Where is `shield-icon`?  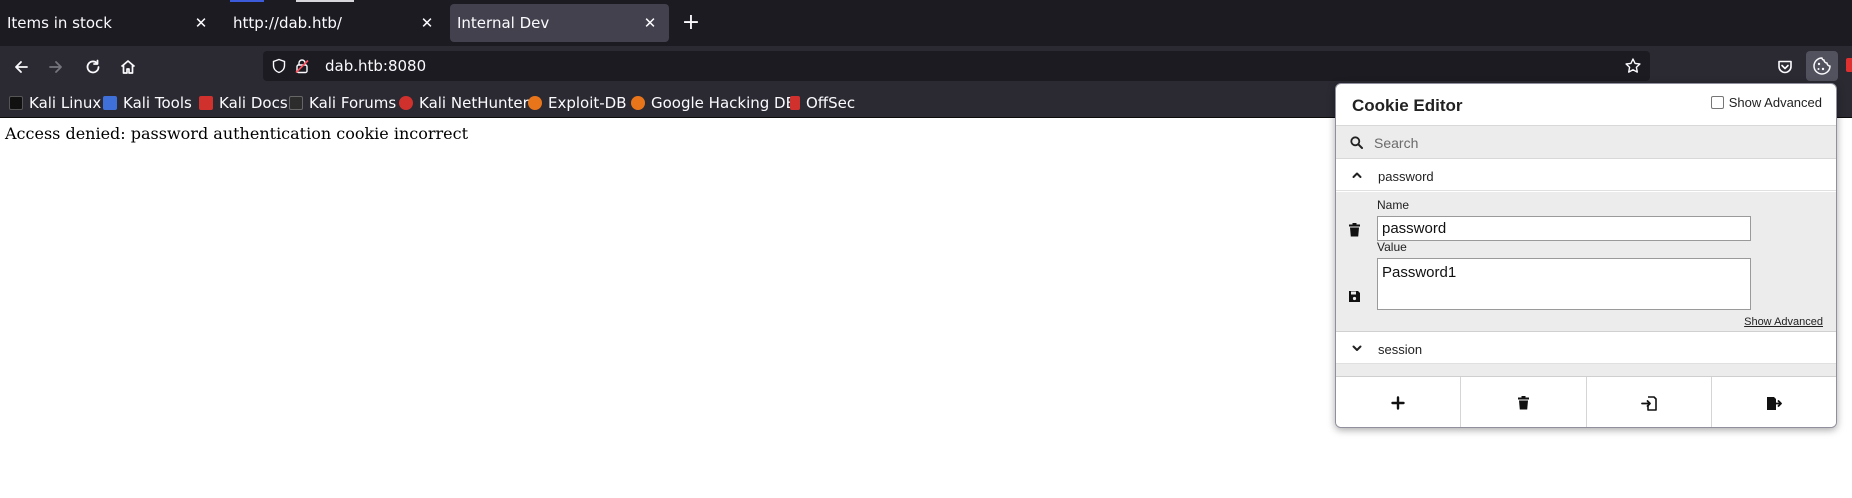
shield-icon is located at coordinates (279, 66).